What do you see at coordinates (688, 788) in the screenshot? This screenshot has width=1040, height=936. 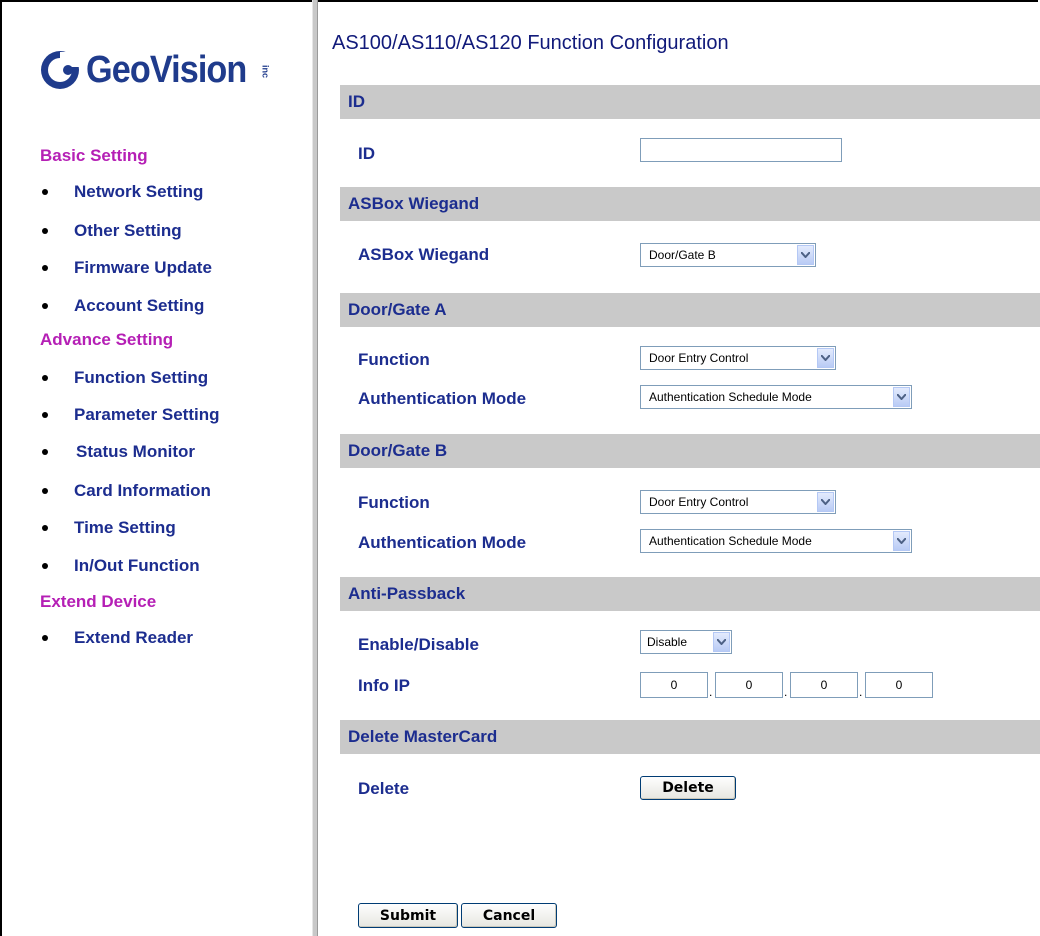 I see `delete-mastercard-button: Delete` at bounding box center [688, 788].